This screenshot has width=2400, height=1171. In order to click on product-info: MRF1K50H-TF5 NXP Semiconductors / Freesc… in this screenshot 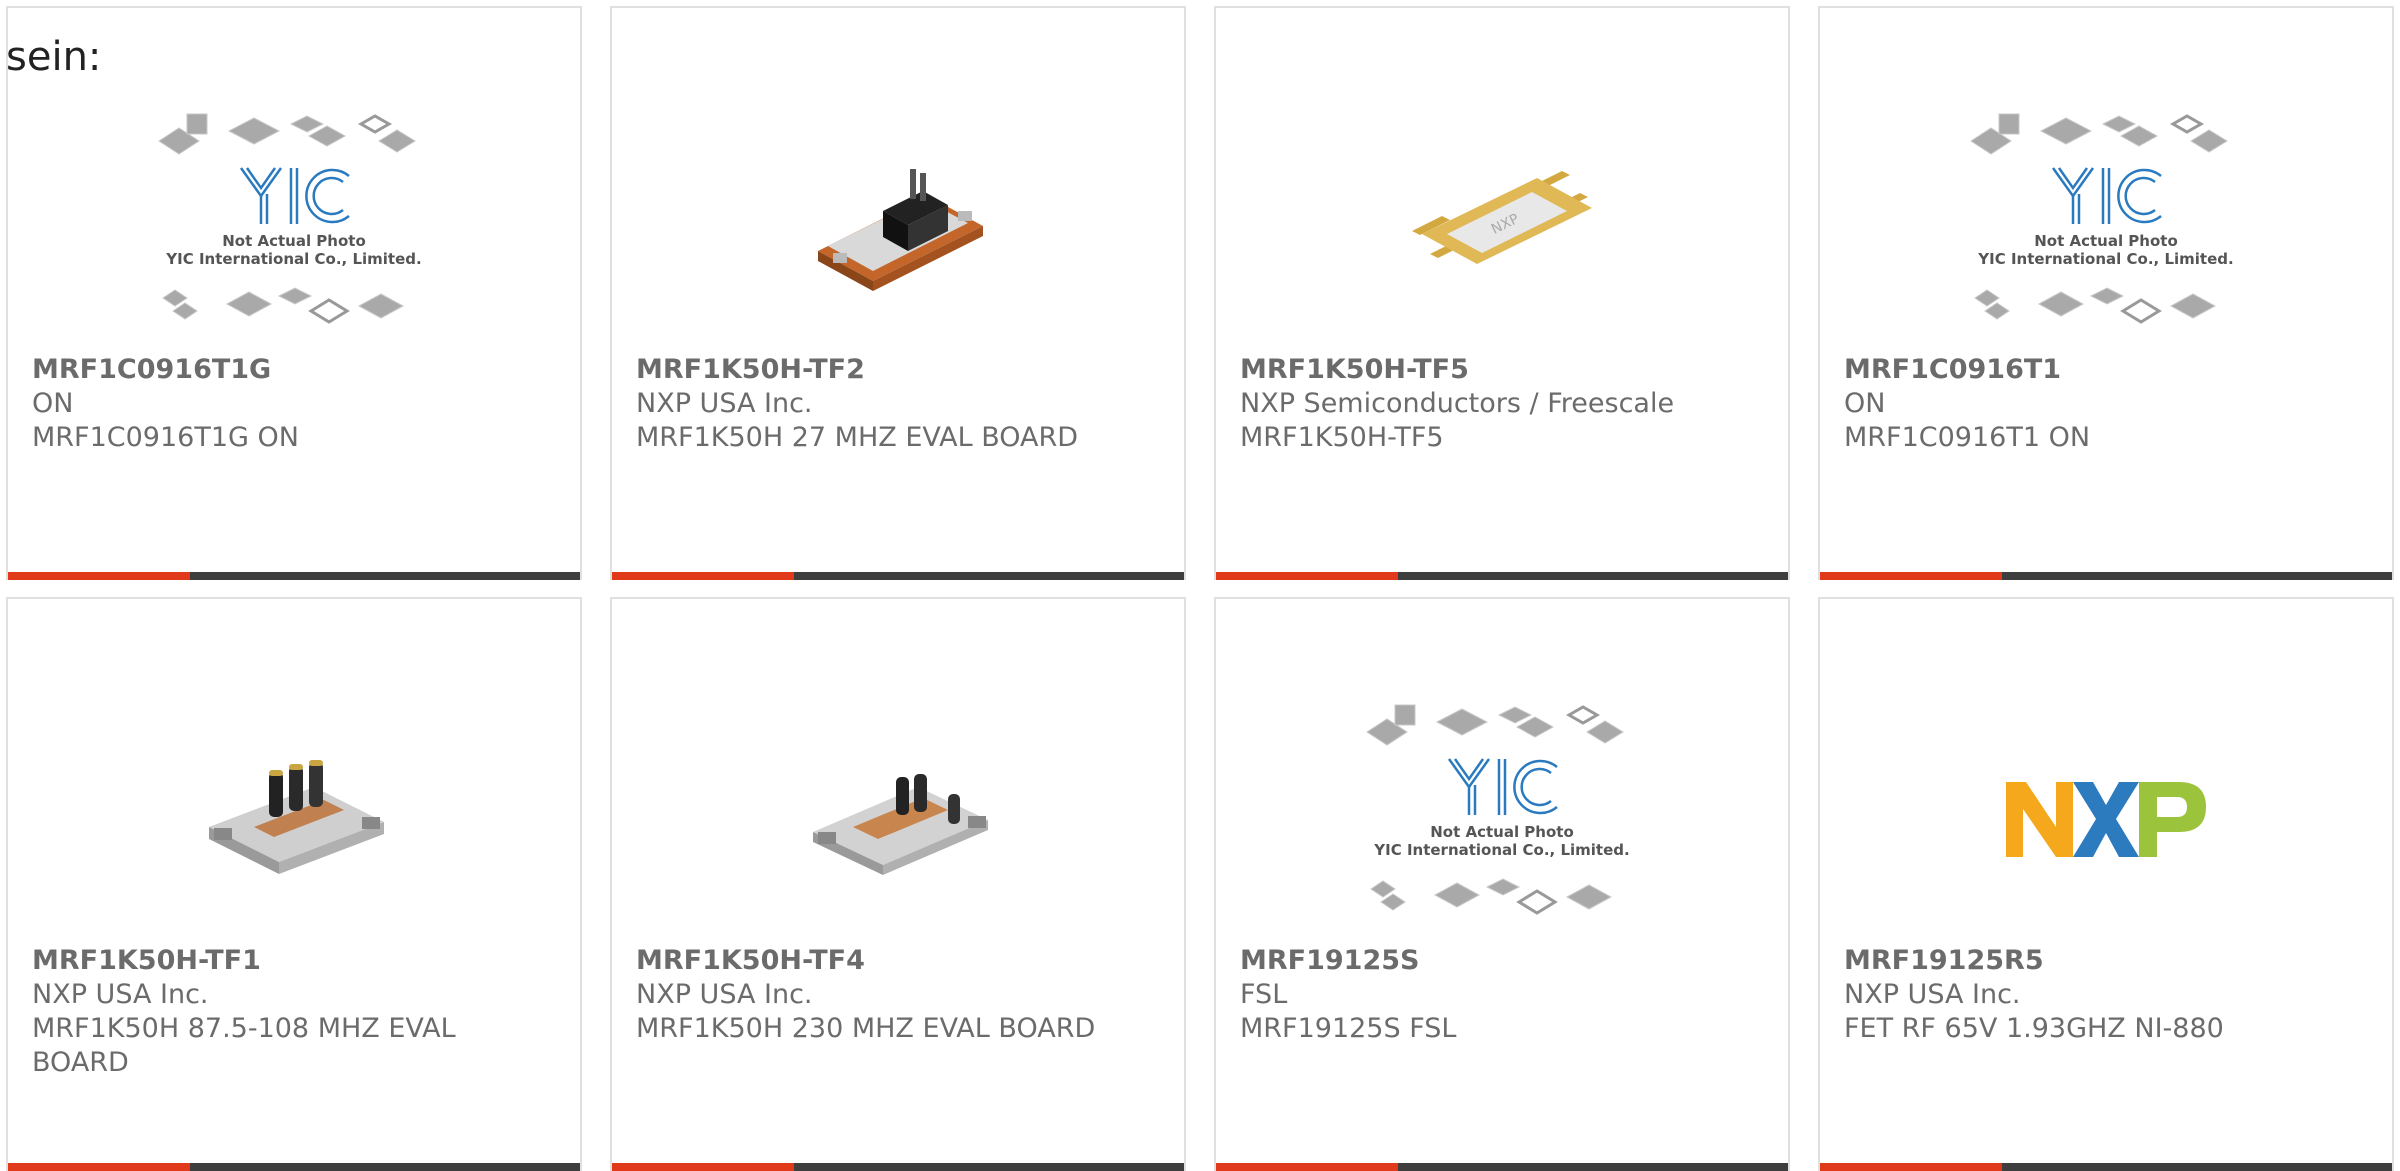, I will do `click(1500, 404)`.